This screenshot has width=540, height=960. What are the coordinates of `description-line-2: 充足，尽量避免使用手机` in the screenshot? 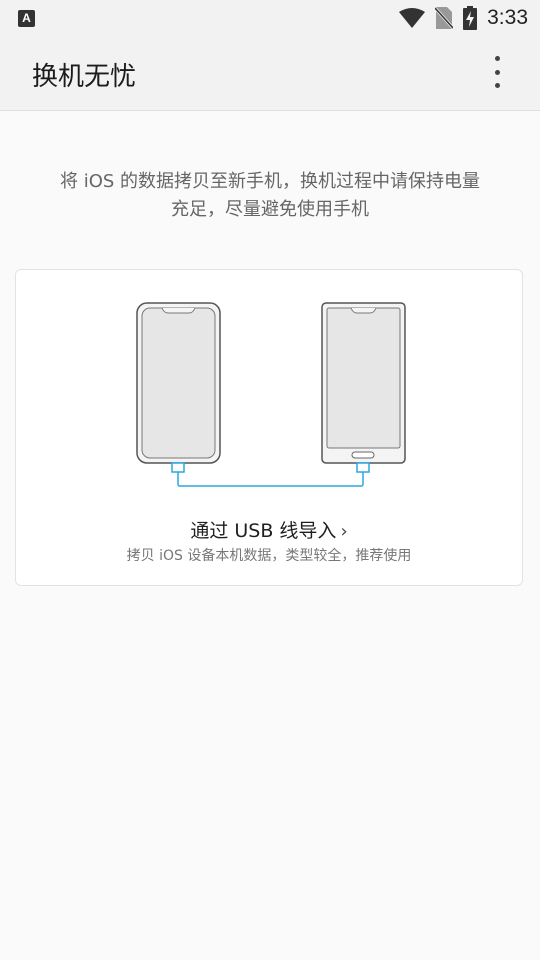 It's located at (270, 209).